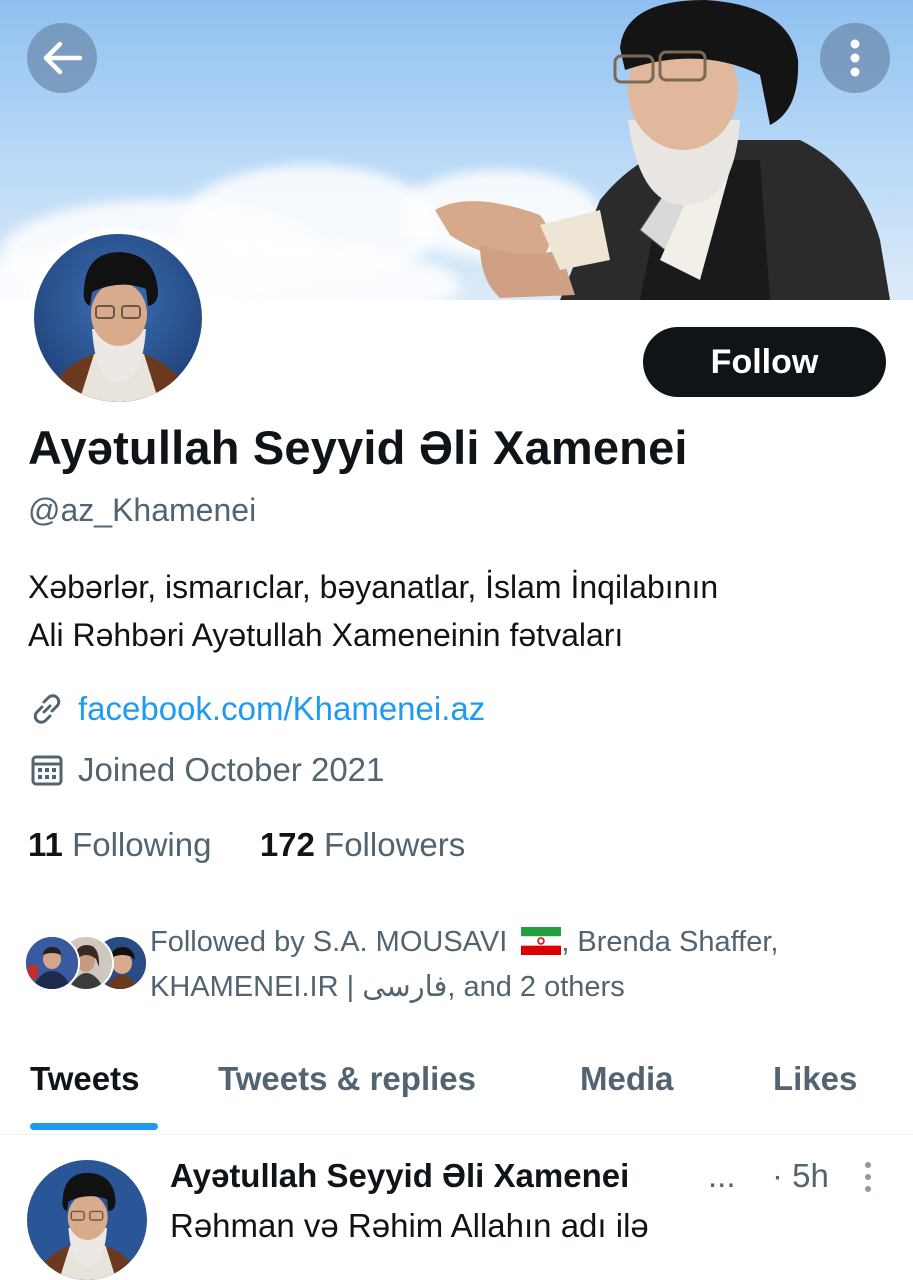  I want to click on more-vertical-icon, so click(855, 58).